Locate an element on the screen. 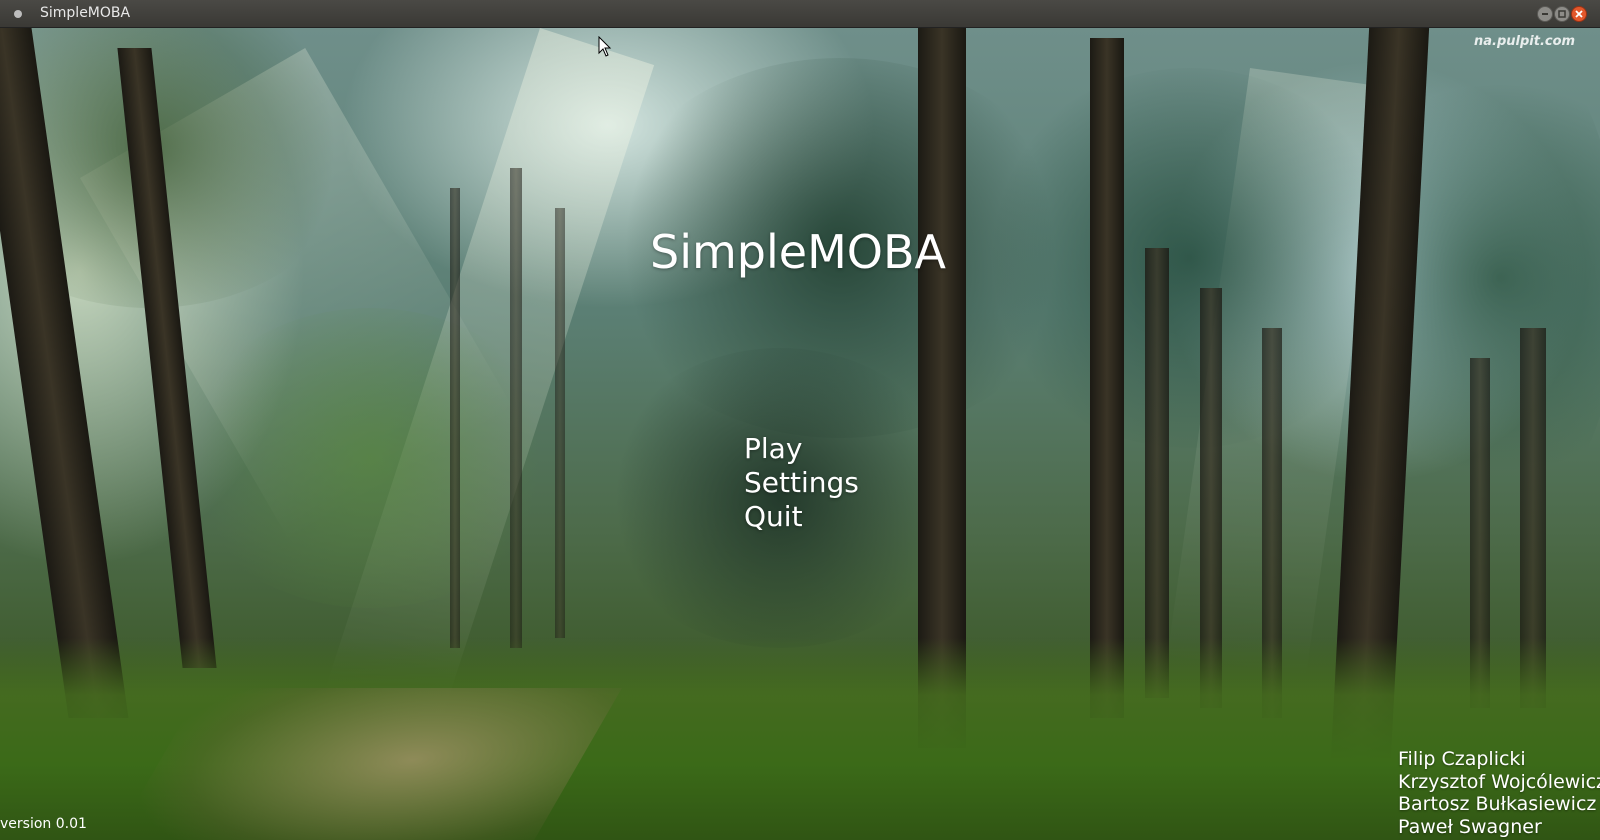 The width and height of the screenshot is (1600, 840). window-title: SimpleMOBA is located at coordinates (85, 13).